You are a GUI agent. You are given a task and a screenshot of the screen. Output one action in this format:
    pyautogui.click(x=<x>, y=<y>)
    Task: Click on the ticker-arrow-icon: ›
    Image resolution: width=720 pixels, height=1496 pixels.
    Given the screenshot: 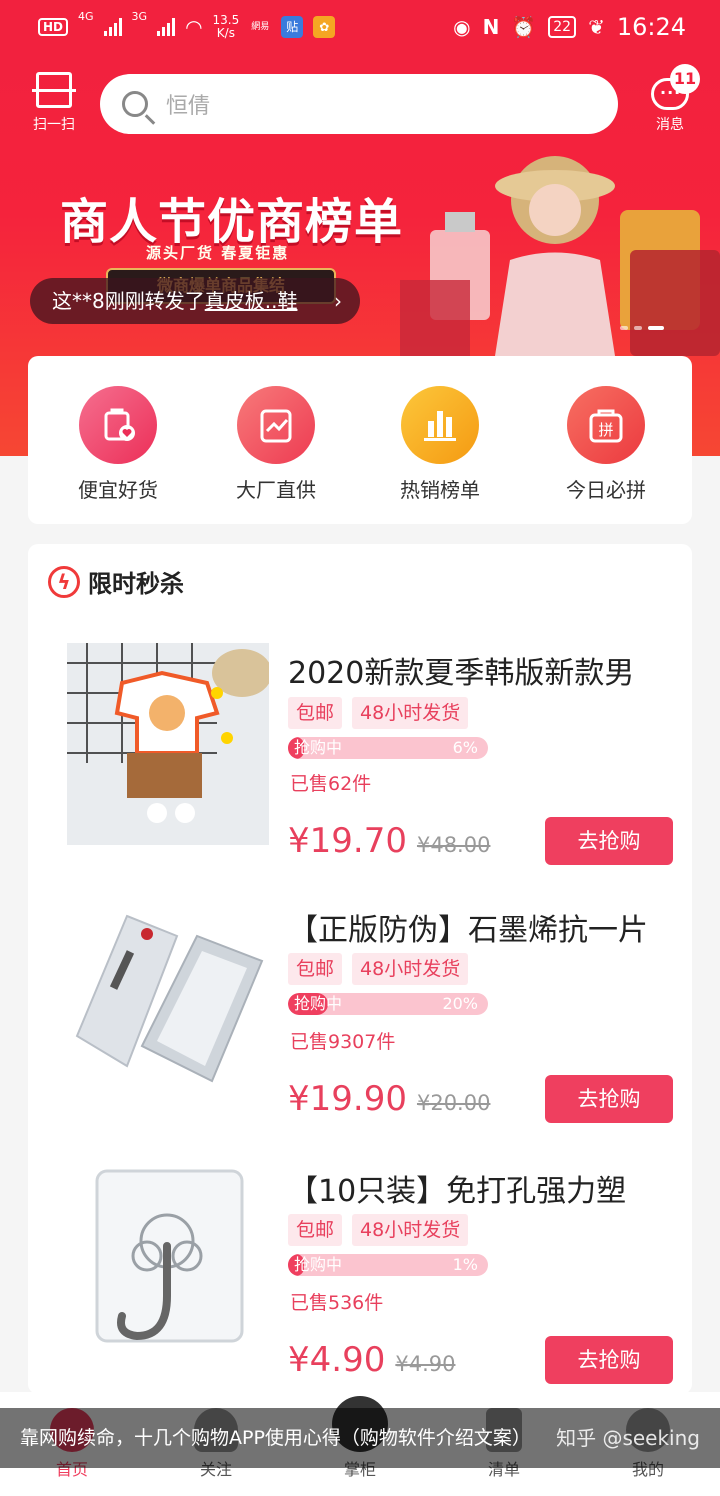 What is the action you would take?
    pyautogui.click(x=338, y=301)
    